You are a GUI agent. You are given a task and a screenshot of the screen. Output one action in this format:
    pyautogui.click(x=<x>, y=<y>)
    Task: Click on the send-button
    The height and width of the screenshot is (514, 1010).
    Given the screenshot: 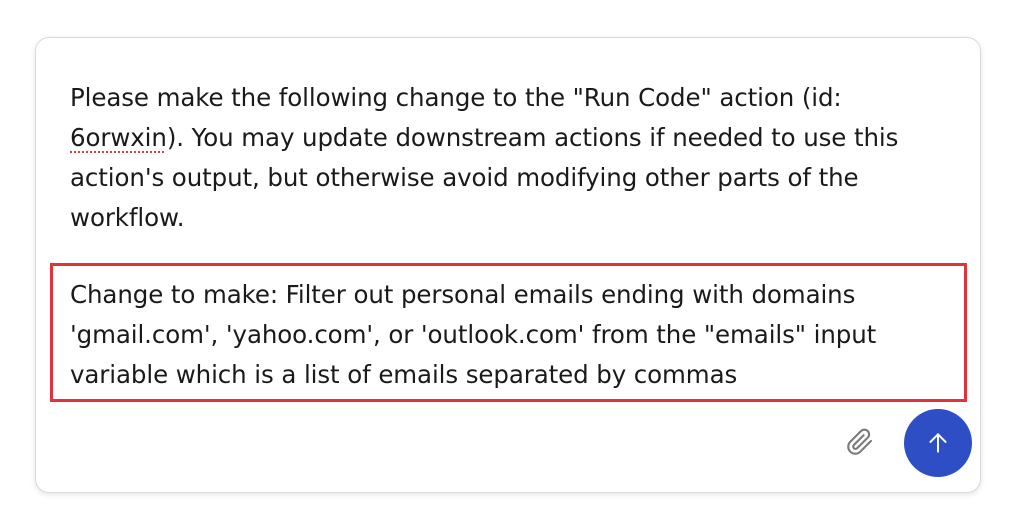 What is the action you would take?
    pyautogui.click(x=938, y=443)
    